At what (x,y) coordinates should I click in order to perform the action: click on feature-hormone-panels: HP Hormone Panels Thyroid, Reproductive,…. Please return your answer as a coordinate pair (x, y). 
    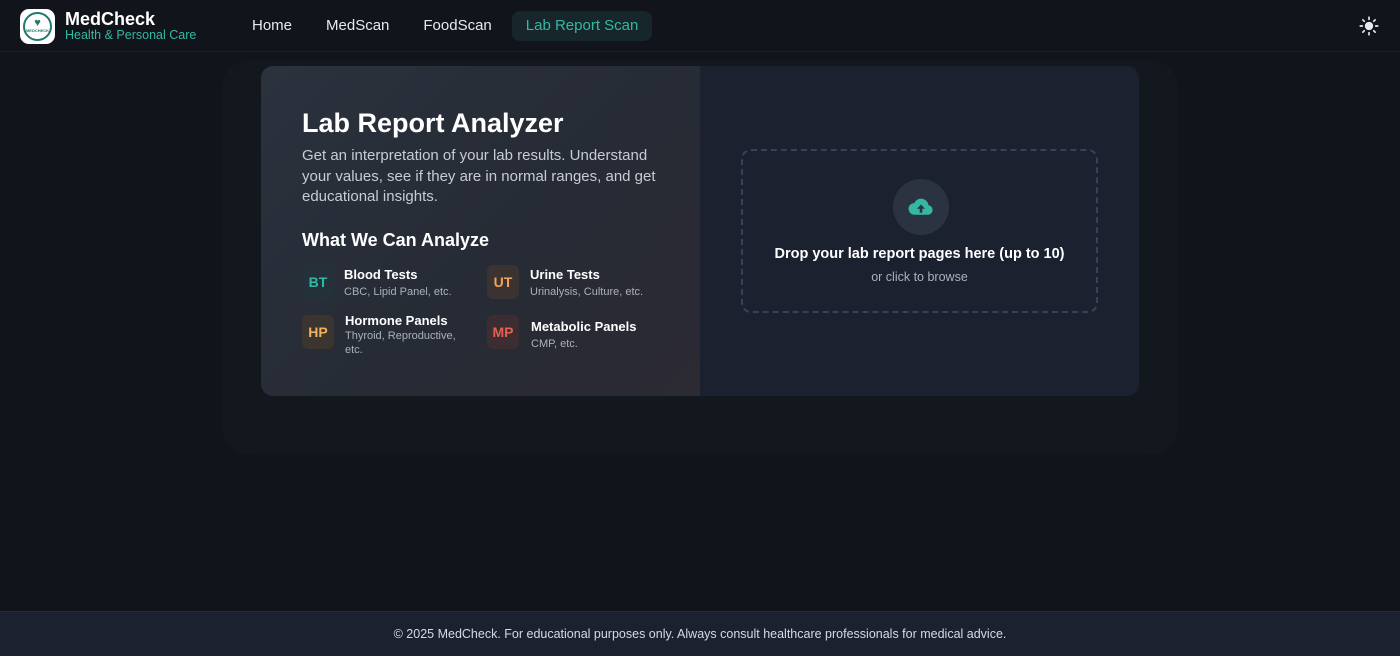
    Looking at the image, I should click on (386, 335).